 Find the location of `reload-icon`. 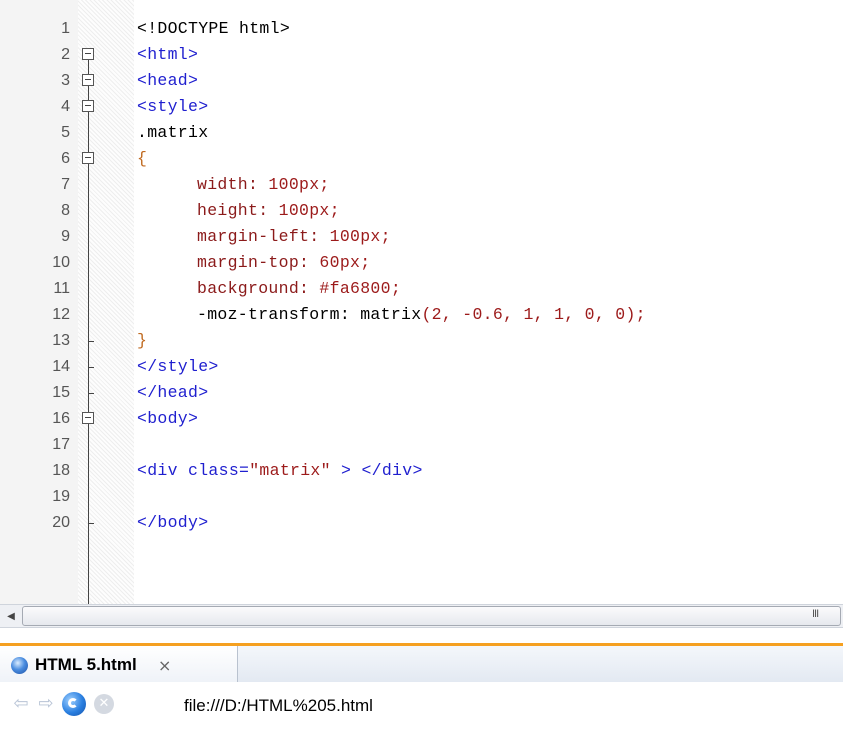

reload-icon is located at coordinates (74, 704).